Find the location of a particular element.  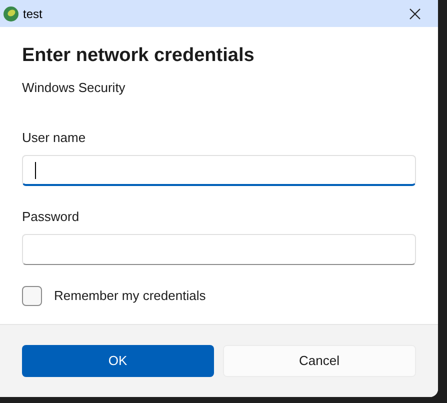

remember-checkbox is located at coordinates (32, 296).